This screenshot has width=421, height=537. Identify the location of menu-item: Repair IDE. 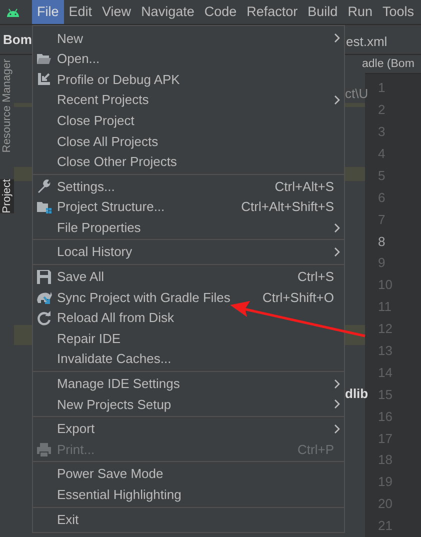
(188, 338).